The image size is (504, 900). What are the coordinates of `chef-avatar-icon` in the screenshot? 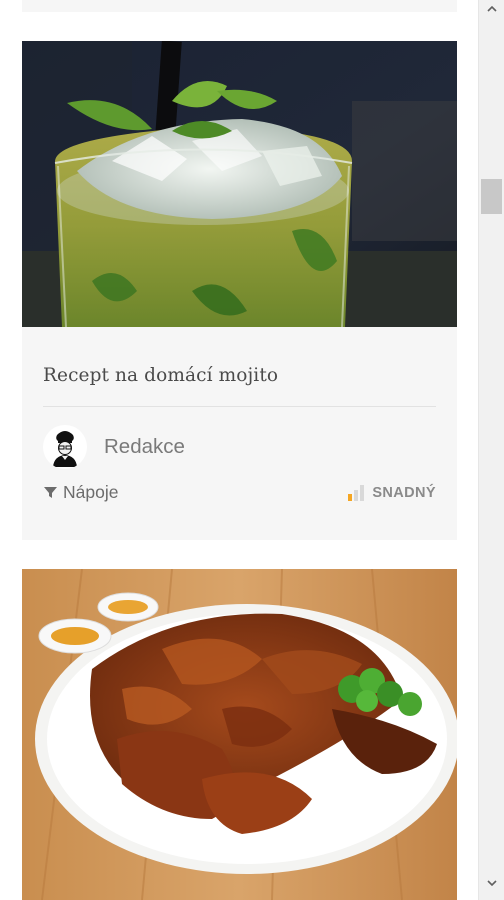 It's located at (65, 447).